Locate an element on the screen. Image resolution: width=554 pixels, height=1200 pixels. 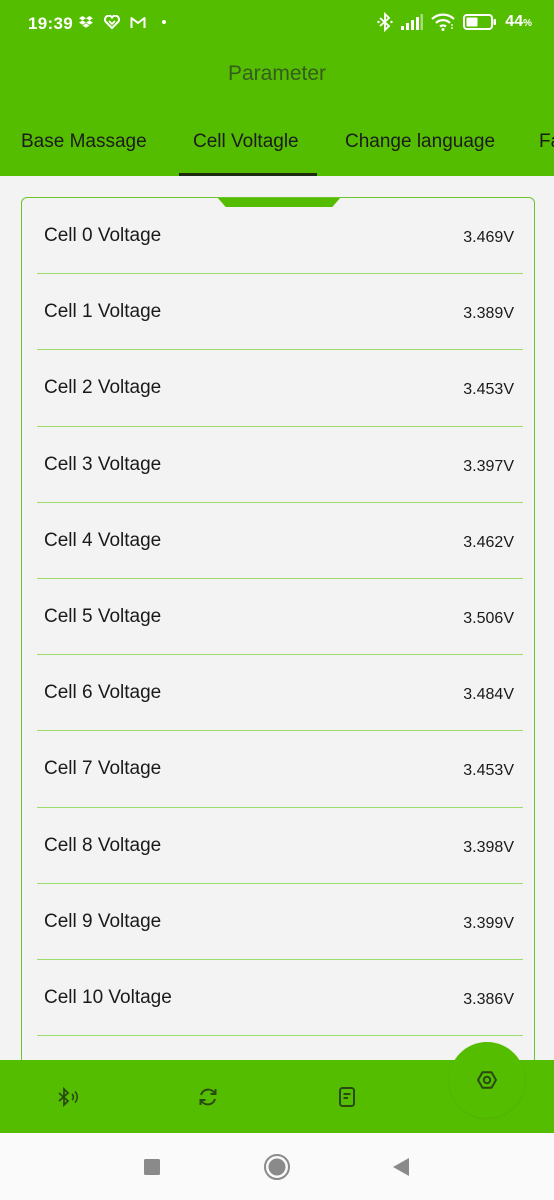
cell-voltage-value: 3.389V is located at coordinates (488, 314).